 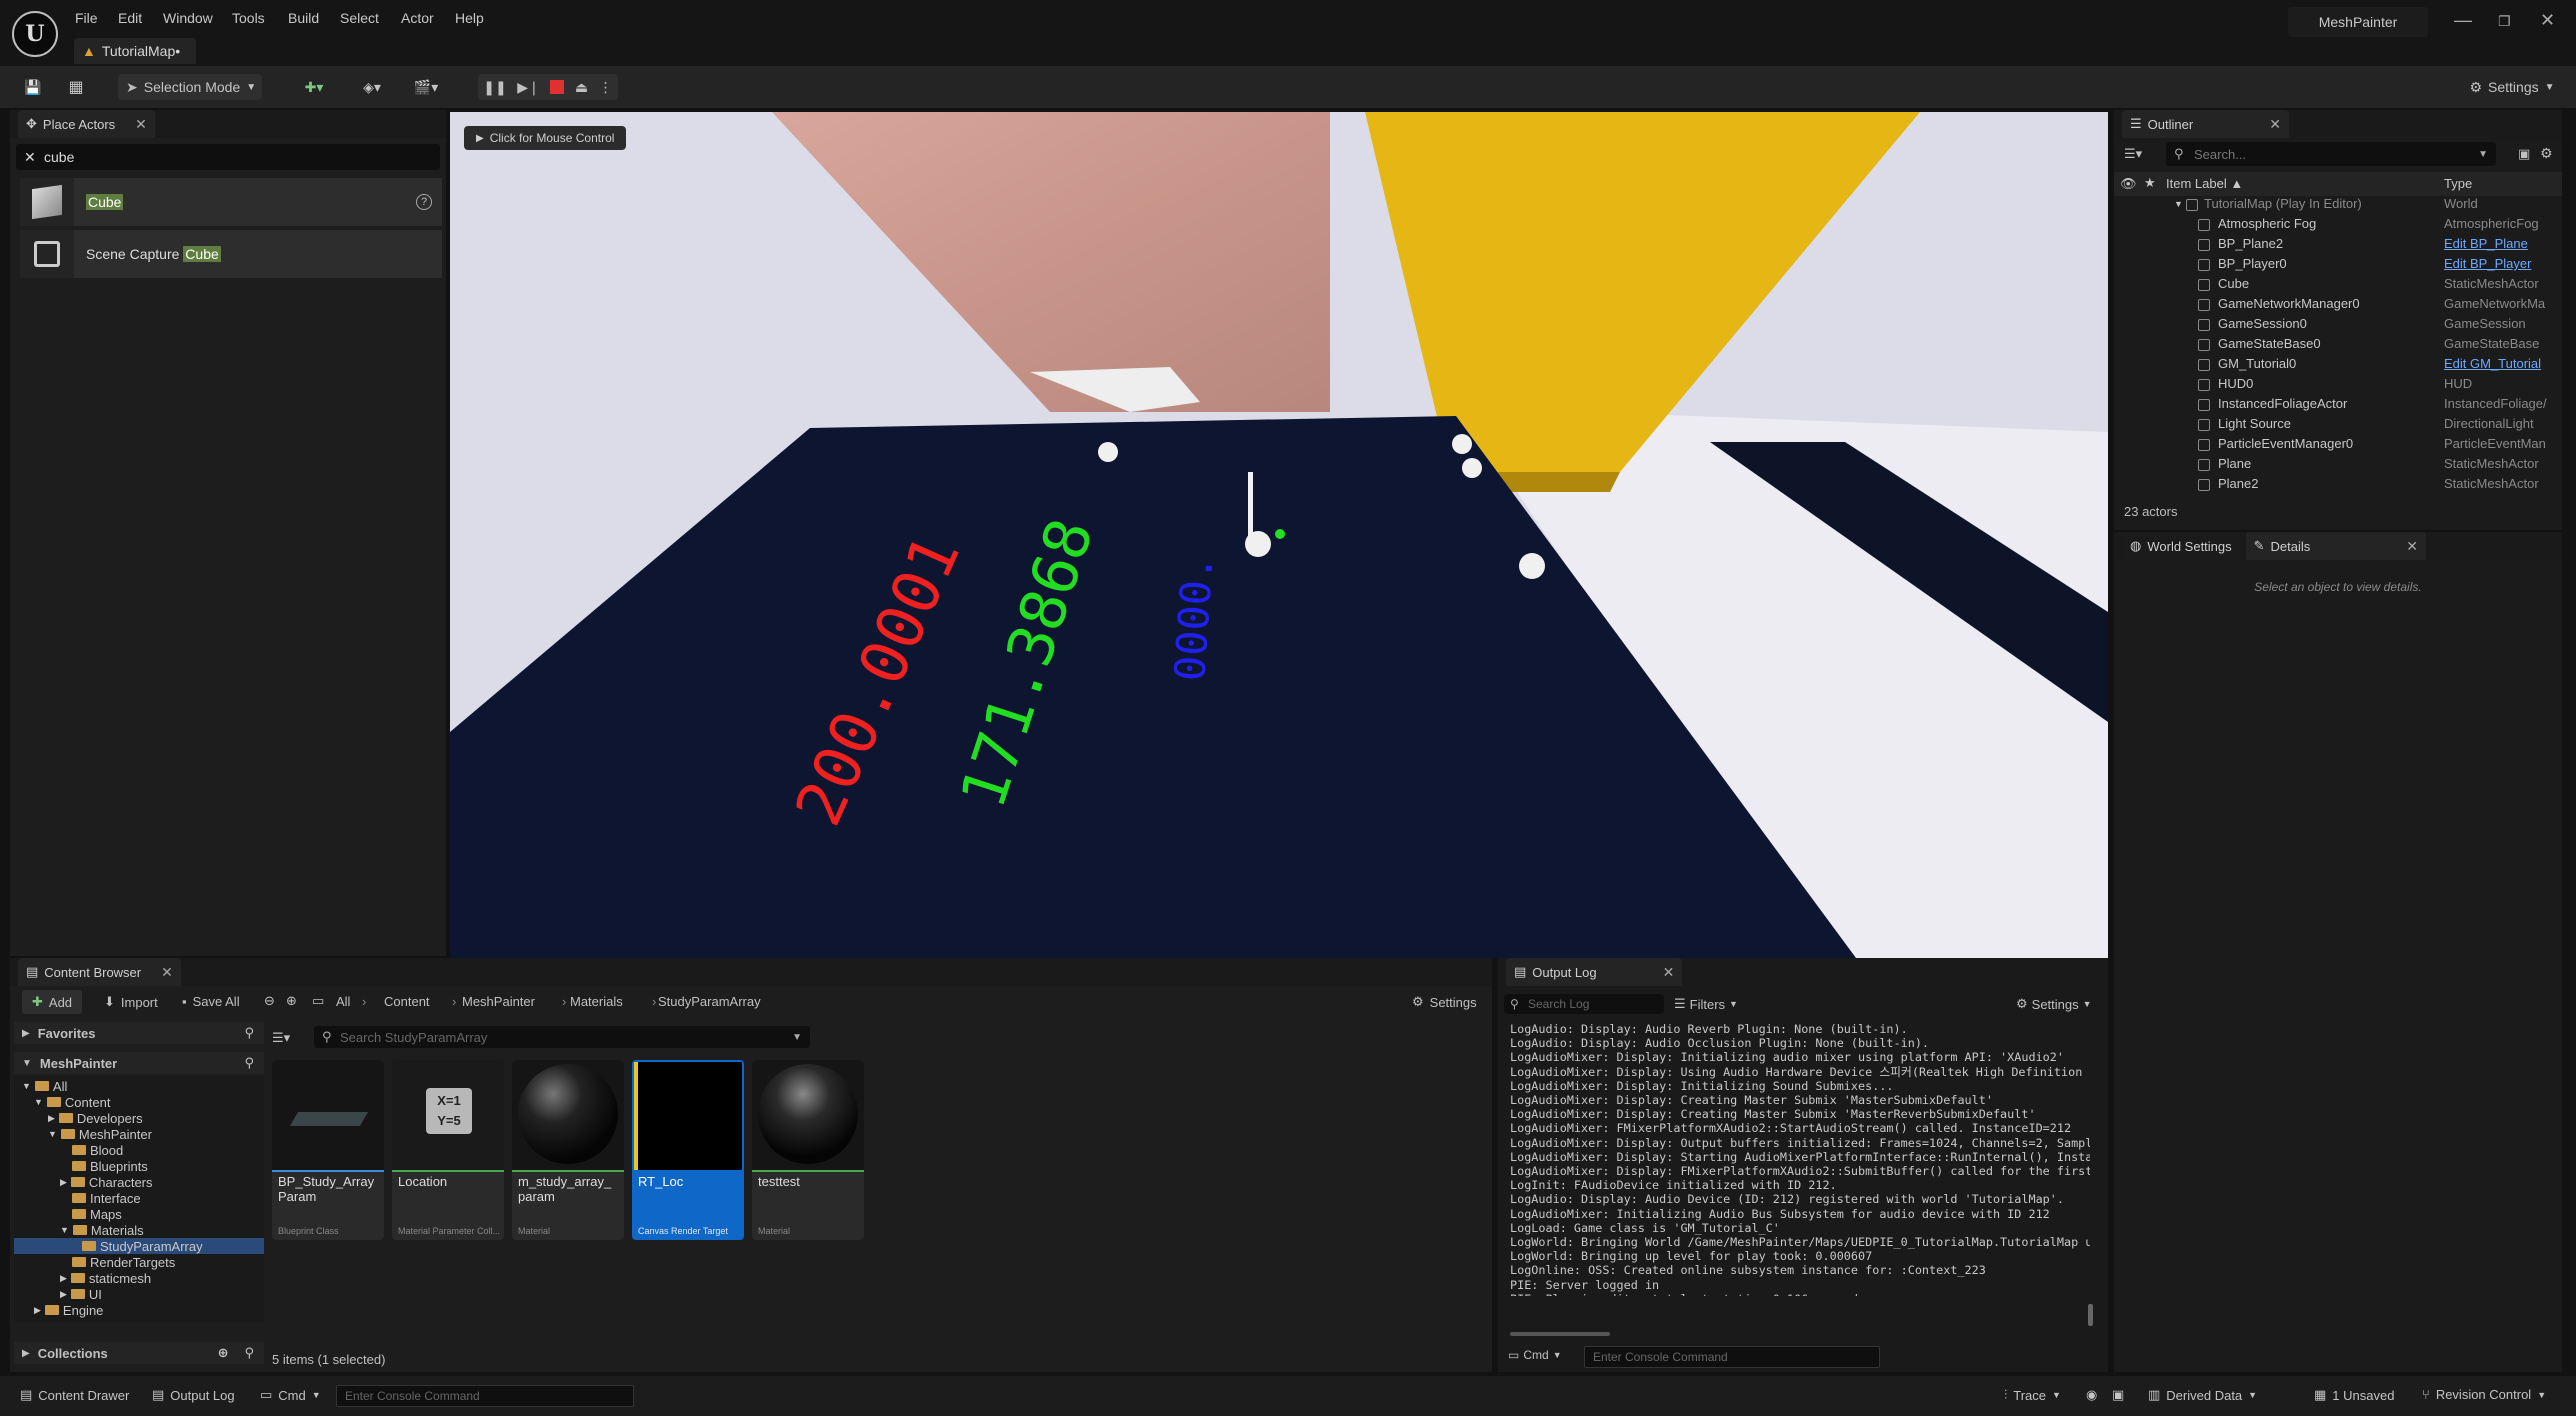 What do you see at coordinates (407, 1001) in the screenshot?
I see `breadcrumb-content: Content` at bounding box center [407, 1001].